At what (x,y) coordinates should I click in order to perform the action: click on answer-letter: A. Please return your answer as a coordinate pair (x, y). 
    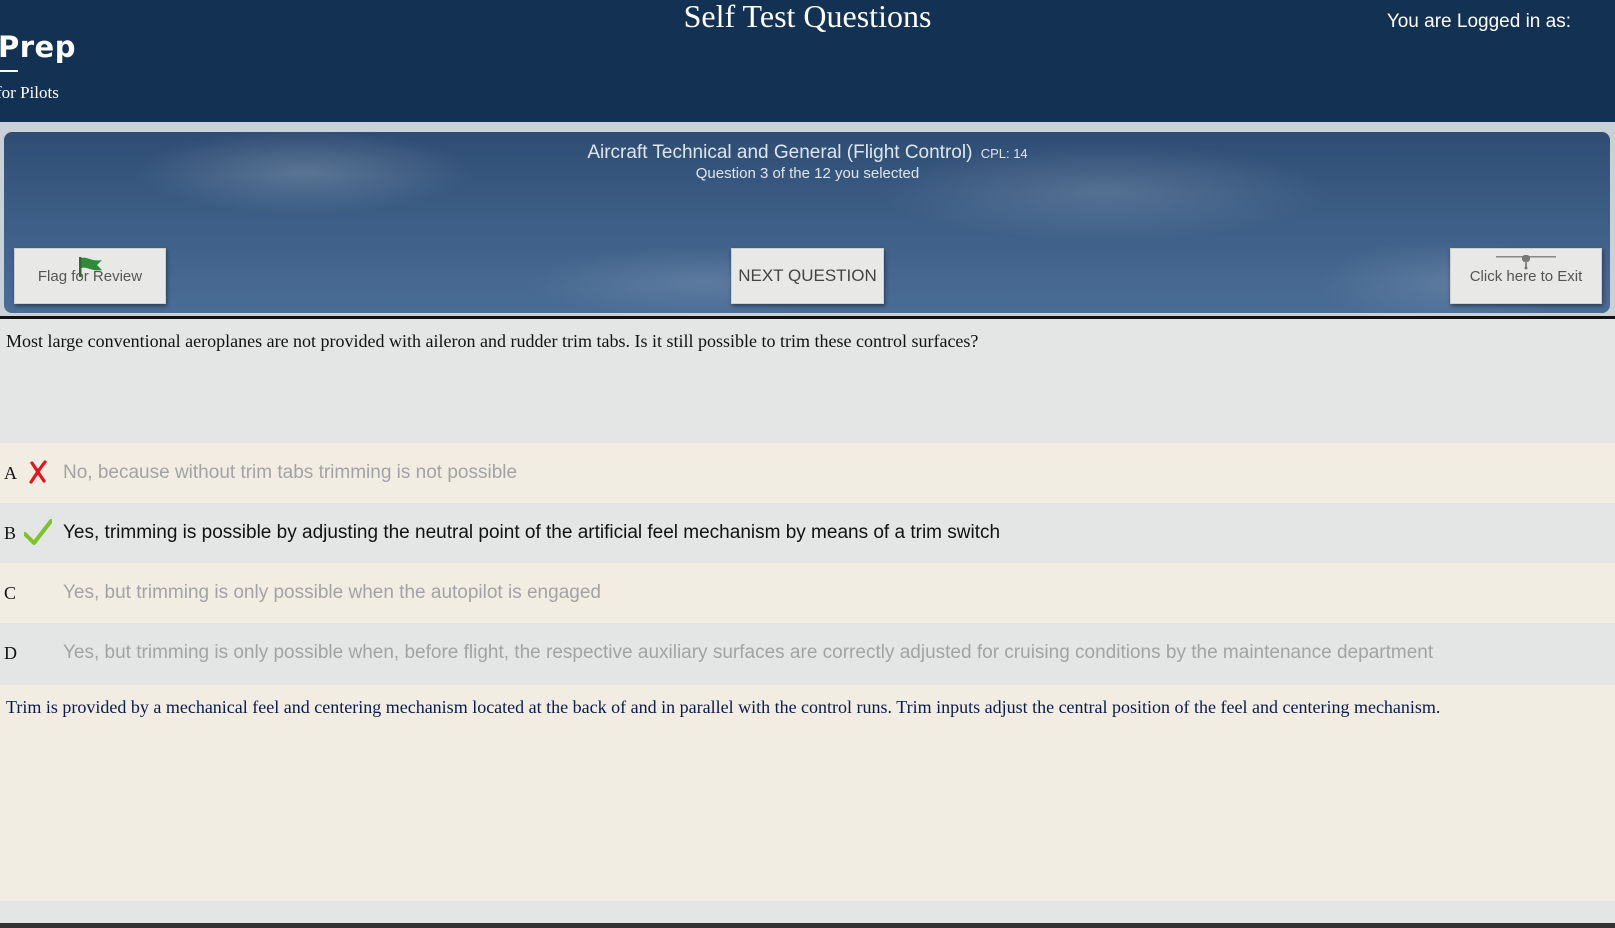
    Looking at the image, I should click on (10, 473).